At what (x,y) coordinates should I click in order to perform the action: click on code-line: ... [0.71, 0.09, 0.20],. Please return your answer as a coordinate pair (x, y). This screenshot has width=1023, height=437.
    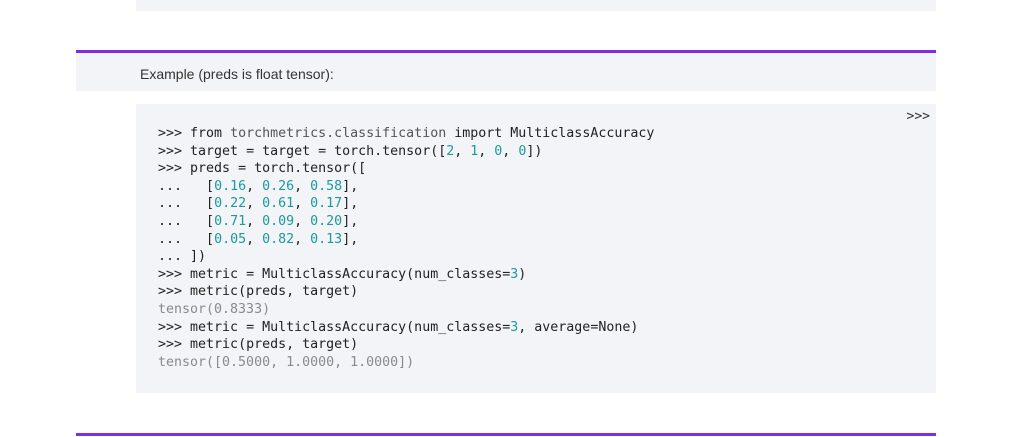
    Looking at the image, I should click on (406, 222).